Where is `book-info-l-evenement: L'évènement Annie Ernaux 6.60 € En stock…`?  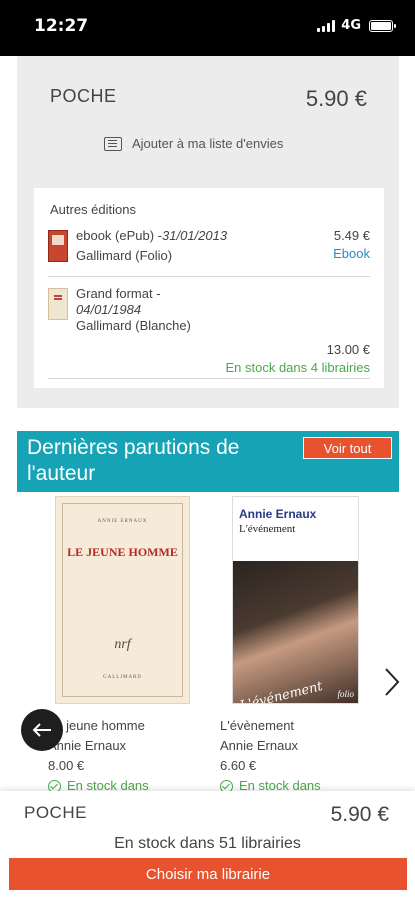 book-info-l-evenement: L'évènement Annie Ernaux 6.60 € En stock… is located at coordinates (270, 756).